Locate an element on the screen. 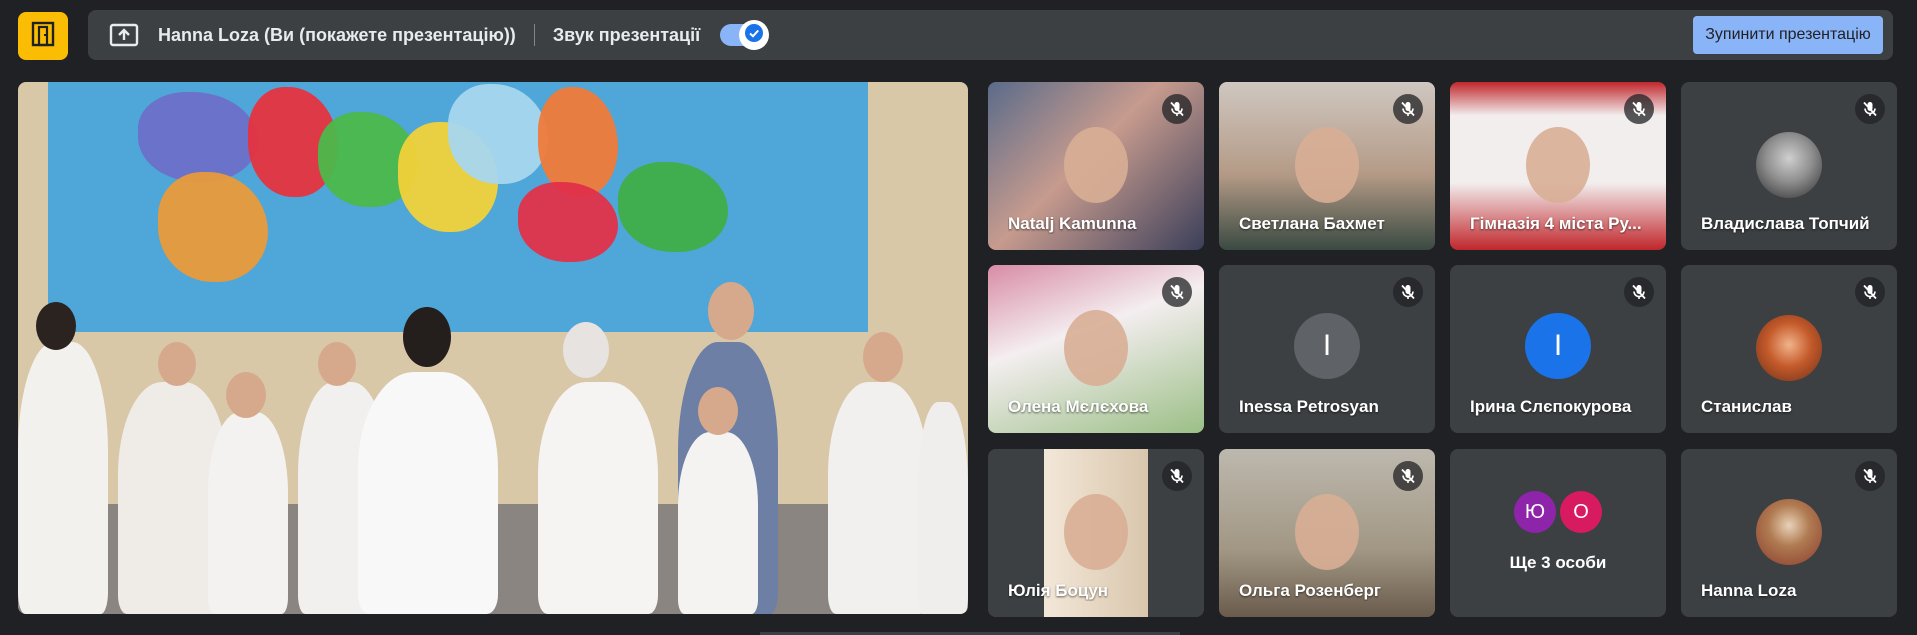  participant-tile: Владислава Топчий is located at coordinates (1789, 166).